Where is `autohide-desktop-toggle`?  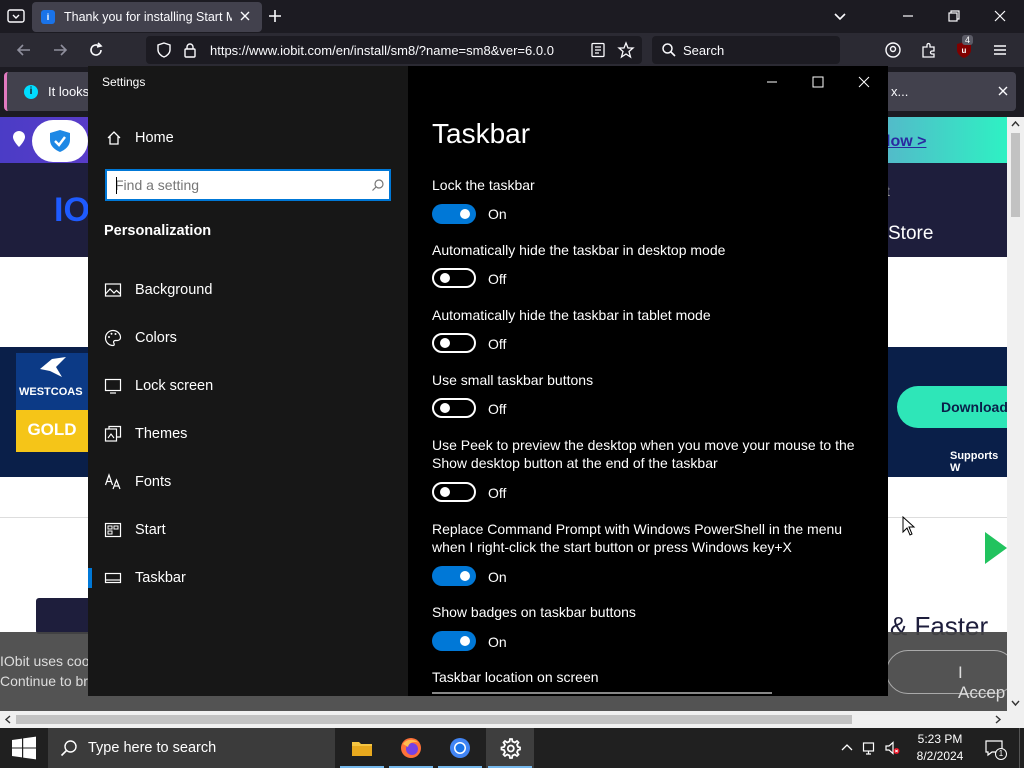 autohide-desktop-toggle is located at coordinates (454, 278).